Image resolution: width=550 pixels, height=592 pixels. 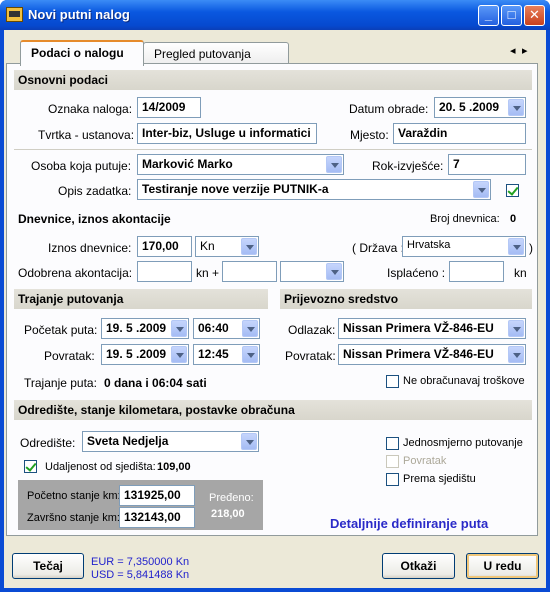 What do you see at coordinates (476, 271) in the screenshot?
I see `isplaceno-field` at bounding box center [476, 271].